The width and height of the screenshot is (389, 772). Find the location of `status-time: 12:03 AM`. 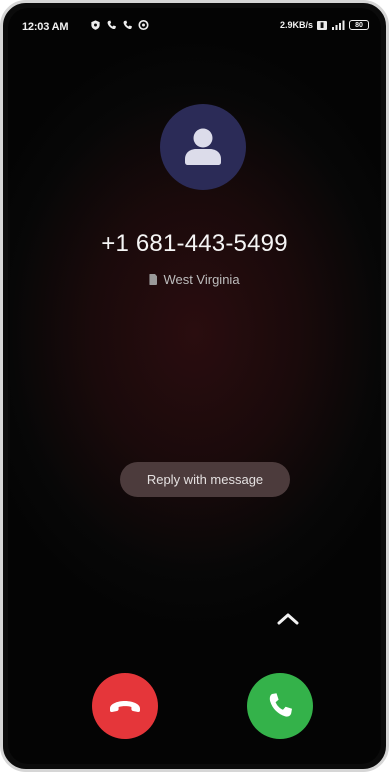

status-time: 12:03 AM is located at coordinates (45, 27).